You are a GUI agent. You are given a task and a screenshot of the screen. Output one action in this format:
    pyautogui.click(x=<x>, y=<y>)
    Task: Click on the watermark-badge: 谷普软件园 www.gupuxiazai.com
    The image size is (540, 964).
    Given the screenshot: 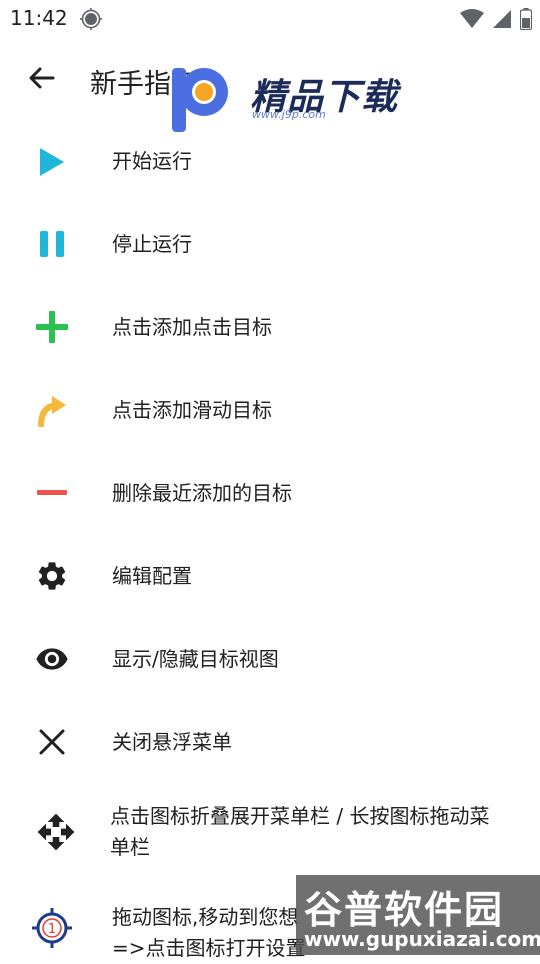 What is the action you would take?
    pyautogui.click(x=418, y=915)
    